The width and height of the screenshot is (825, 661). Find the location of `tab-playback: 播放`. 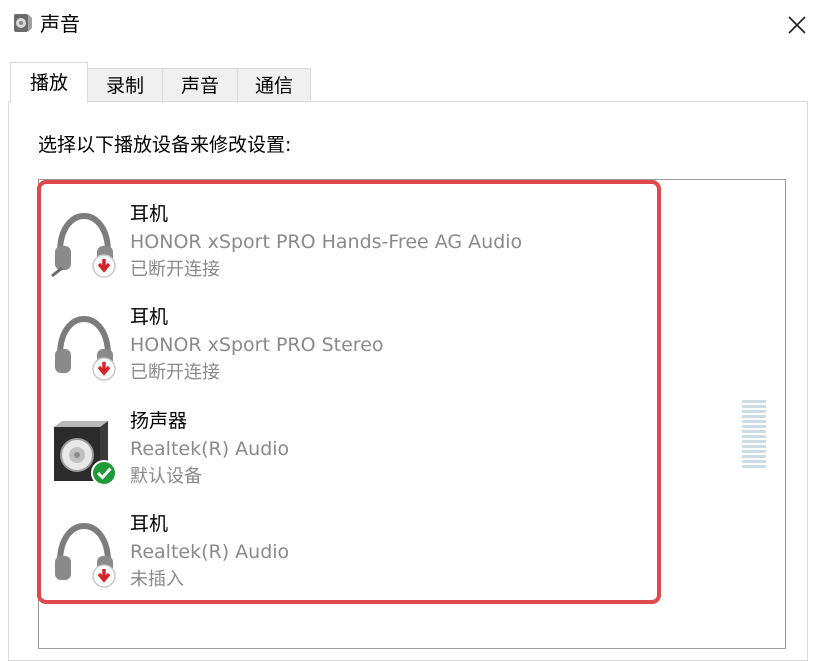

tab-playback: 播放 is located at coordinates (49, 82).